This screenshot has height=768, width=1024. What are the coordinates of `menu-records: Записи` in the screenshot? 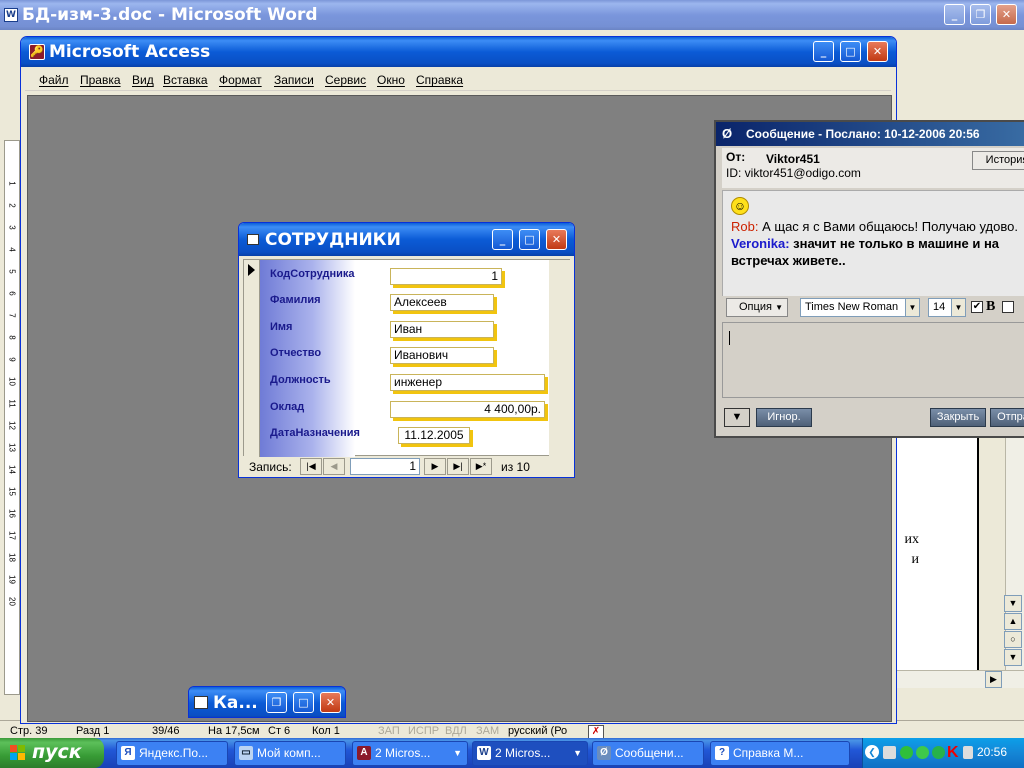 It's located at (294, 80).